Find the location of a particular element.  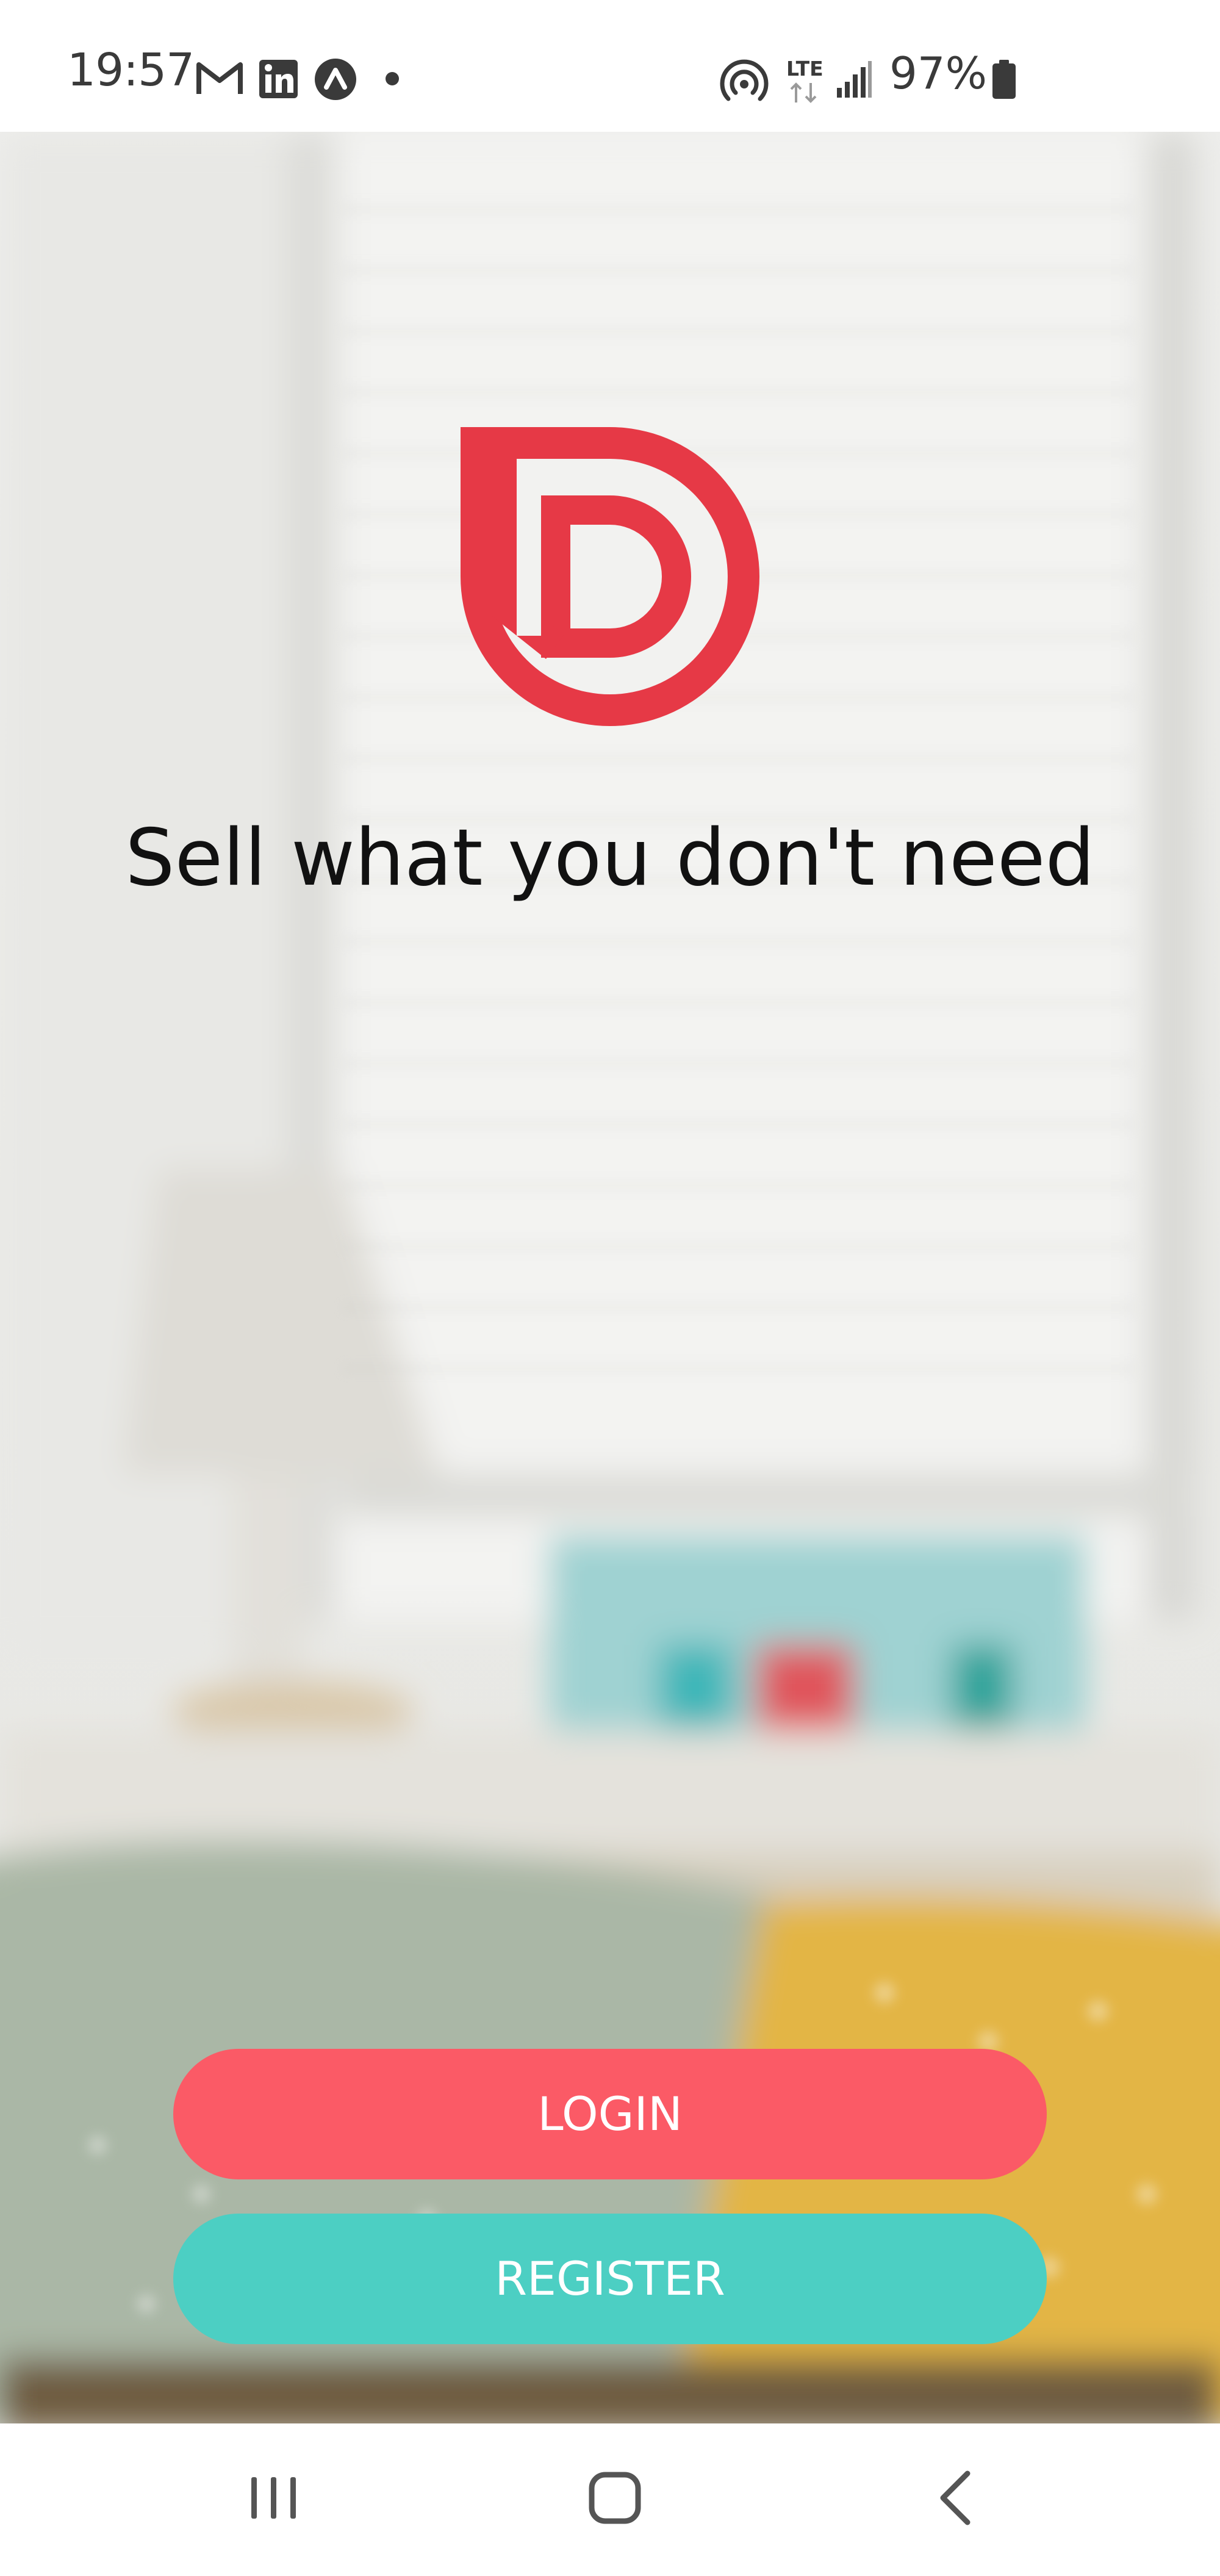

tagline: Sell what you don't need is located at coordinates (610, 858).